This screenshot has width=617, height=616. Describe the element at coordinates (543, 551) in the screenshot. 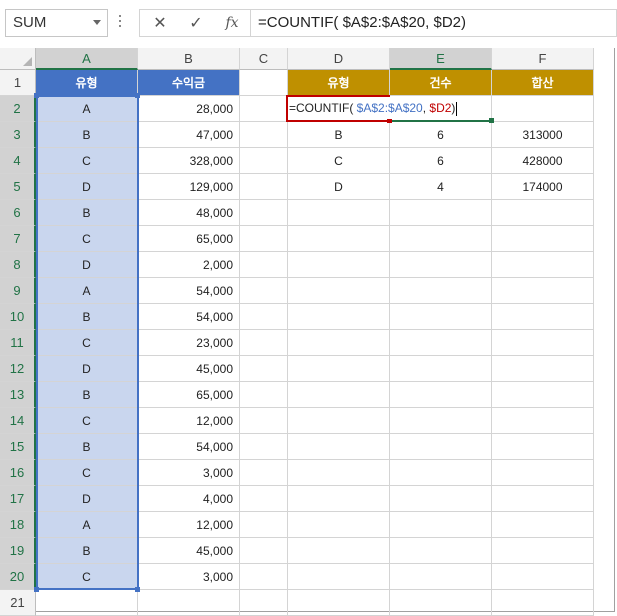

I see `cell-f19` at that location.